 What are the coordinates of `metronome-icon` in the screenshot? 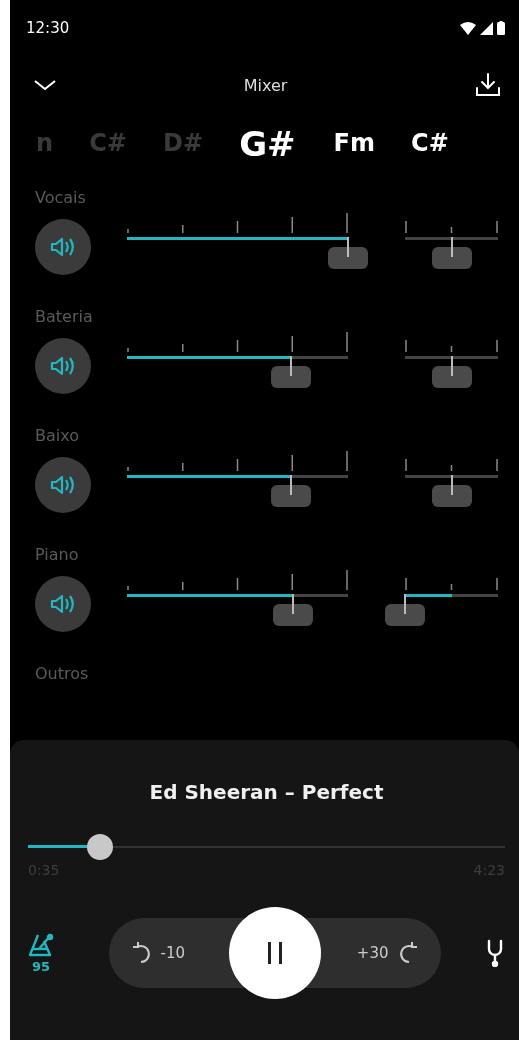 It's located at (41, 944).